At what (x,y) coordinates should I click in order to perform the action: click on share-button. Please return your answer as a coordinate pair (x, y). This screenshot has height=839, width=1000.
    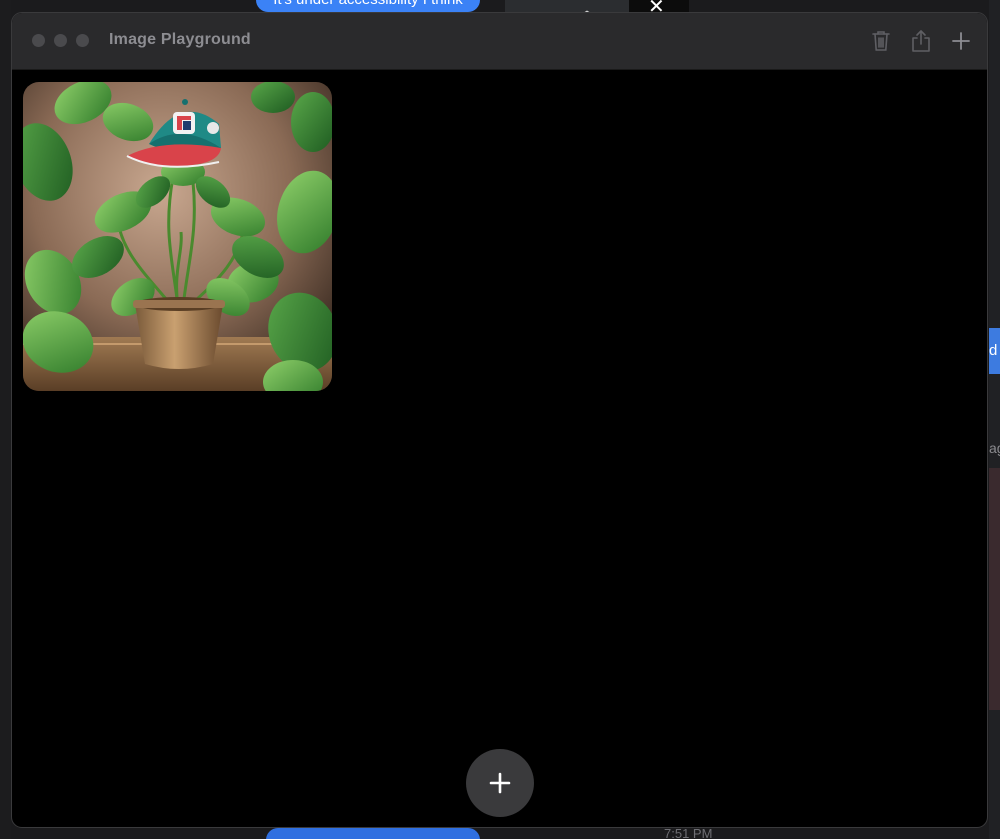
    Looking at the image, I should click on (921, 41).